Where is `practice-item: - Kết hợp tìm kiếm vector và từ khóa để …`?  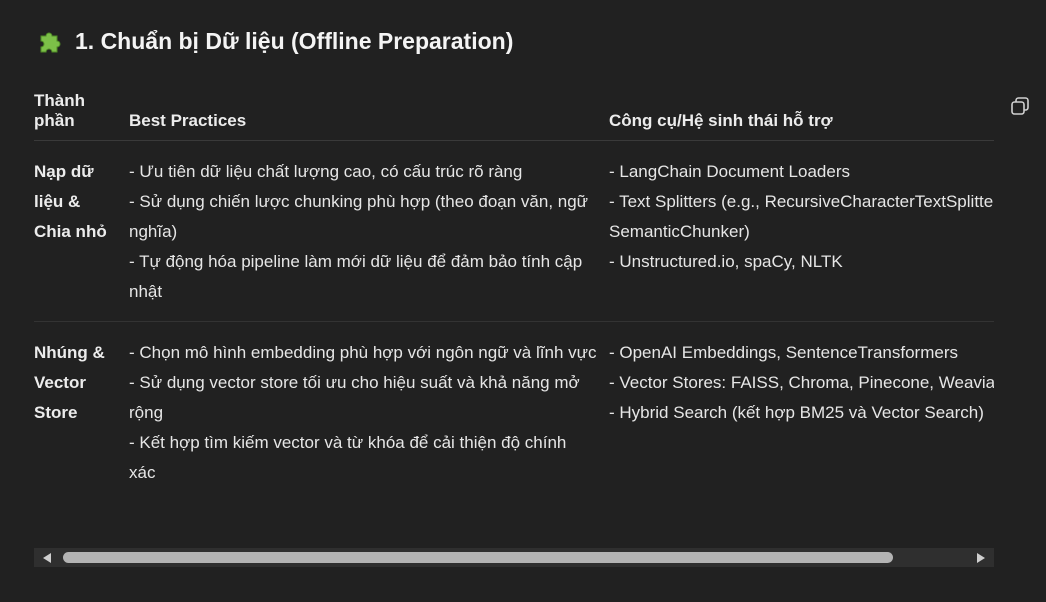
practice-item: - Kết hợp tìm kiếm vector và từ khóa để … is located at coordinates (348, 457).